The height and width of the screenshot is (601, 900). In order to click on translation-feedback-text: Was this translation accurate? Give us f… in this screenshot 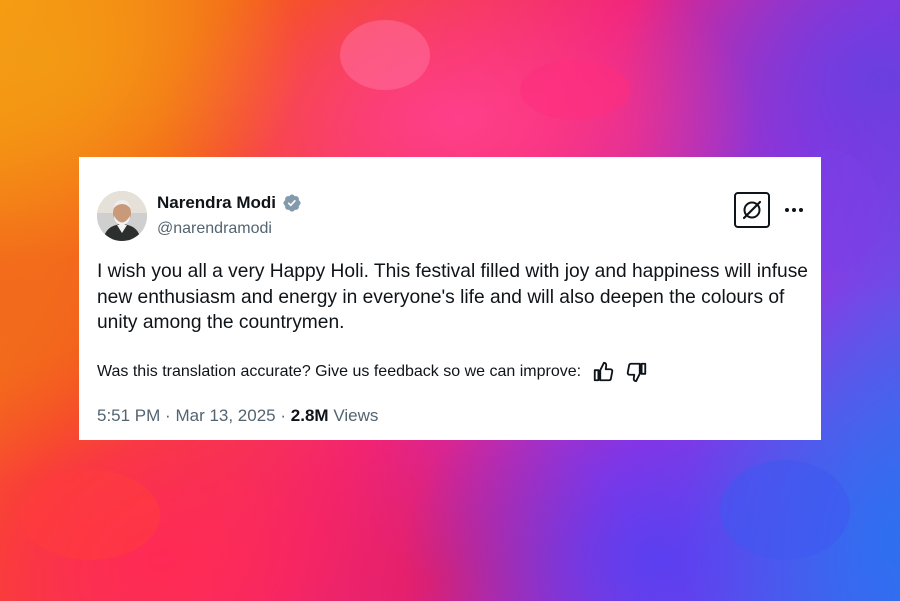, I will do `click(339, 371)`.